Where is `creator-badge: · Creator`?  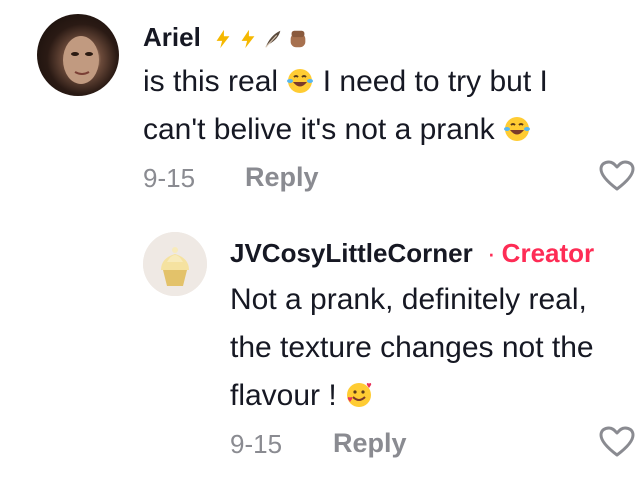
creator-badge: · Creator is located at coordinates (540, 253).